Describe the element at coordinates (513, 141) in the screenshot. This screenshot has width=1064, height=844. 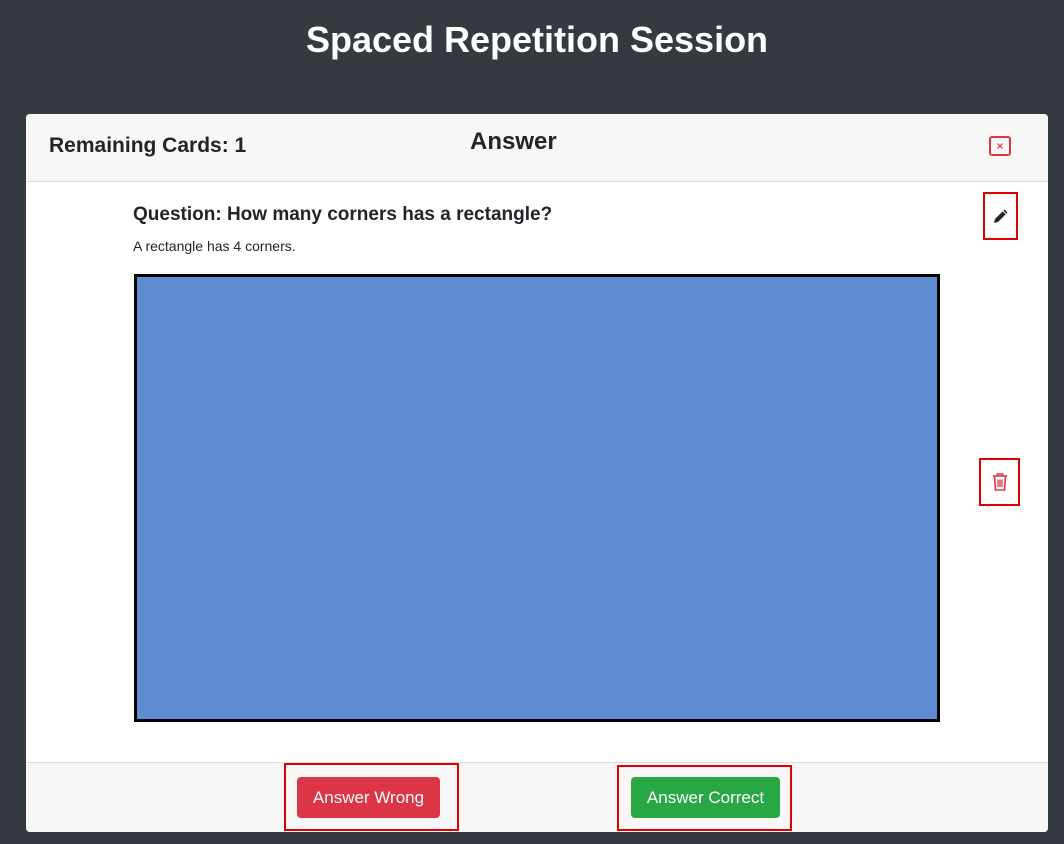
I see `answer-heading: Answer` at that location.